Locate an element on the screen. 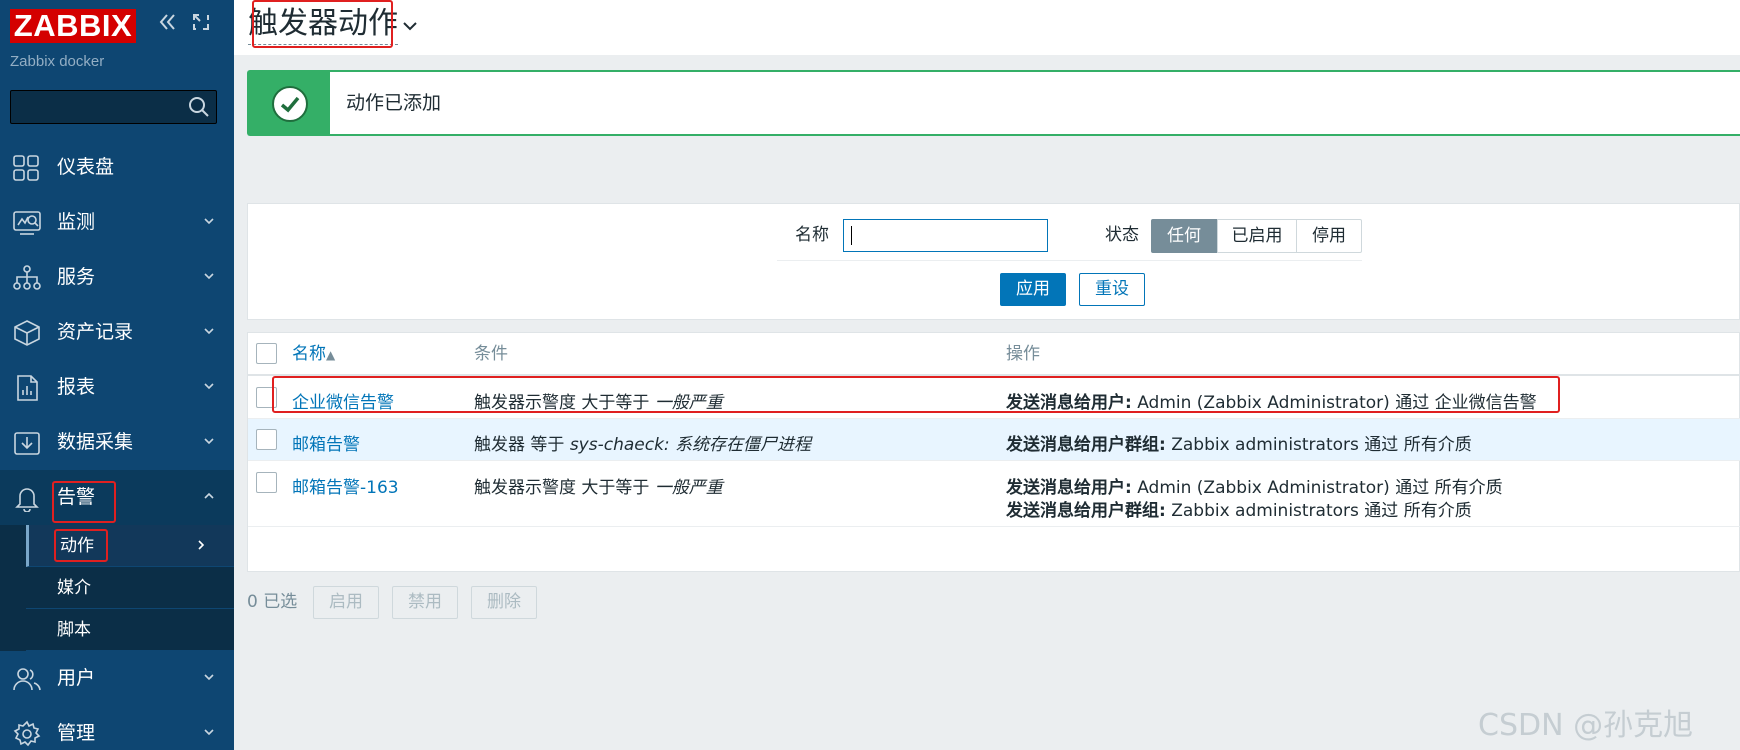 The width and height of the screenshot is (1740, 750). page-header: 触发器动作 is located at coordinates (987, 27).